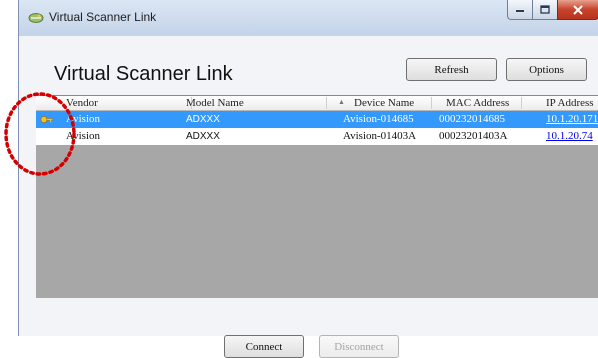 The height and width of the screenshot is (358, 598). Describe the element at coordinates (572, 119) in the screenshot. I see `ip-address-link: 10.1.20.171` at that location.